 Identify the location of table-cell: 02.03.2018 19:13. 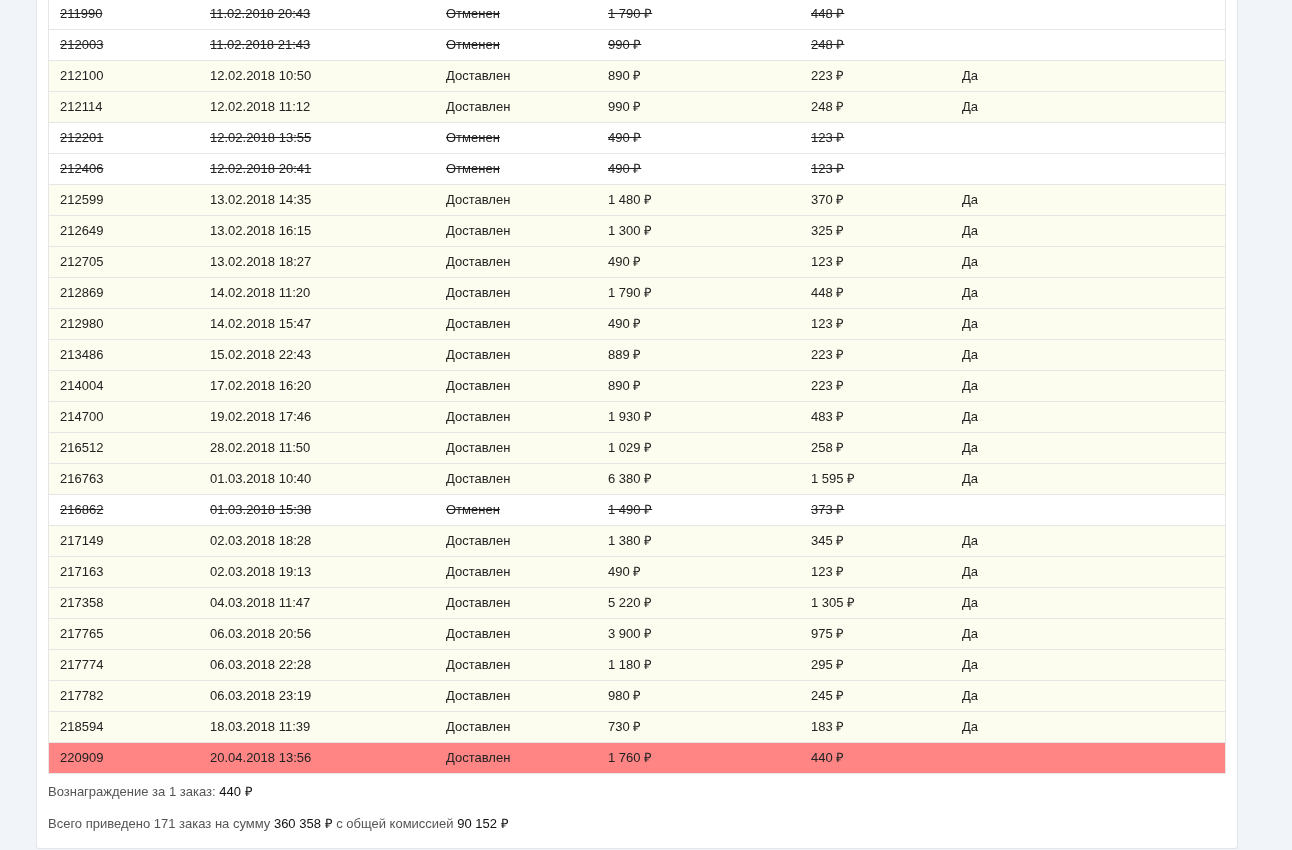
(261, 572).